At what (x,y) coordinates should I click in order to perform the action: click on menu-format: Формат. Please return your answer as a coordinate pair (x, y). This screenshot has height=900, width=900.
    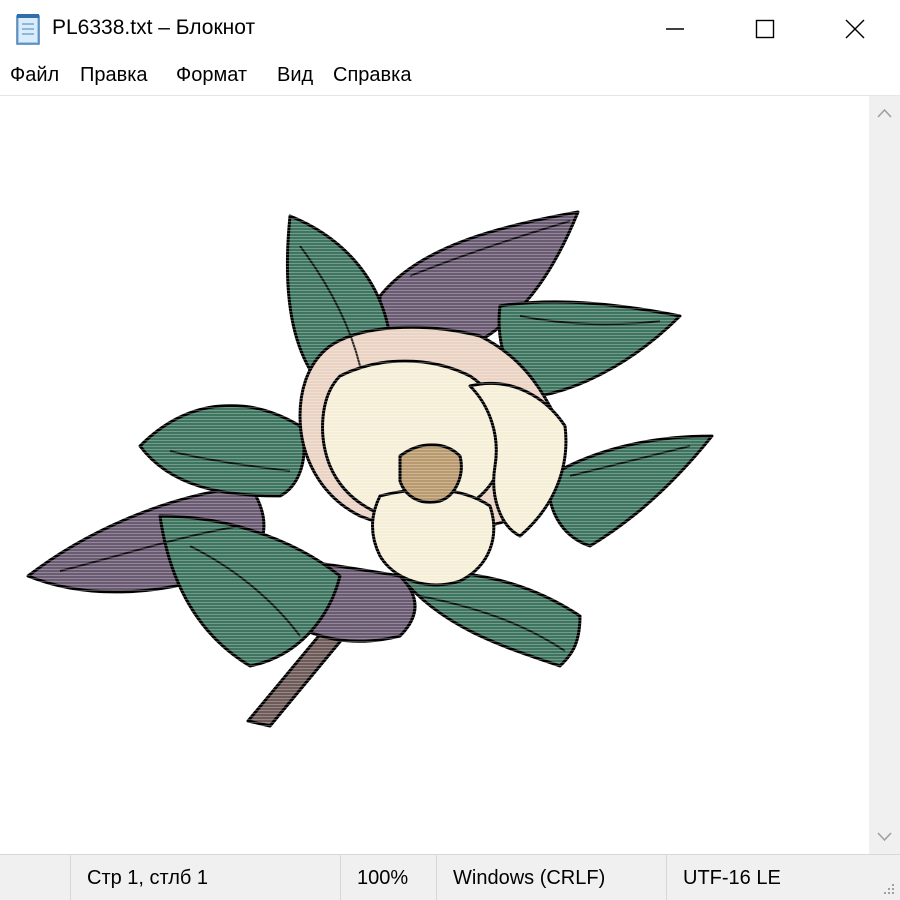
    Looking at the image, I should click on (211, 75).